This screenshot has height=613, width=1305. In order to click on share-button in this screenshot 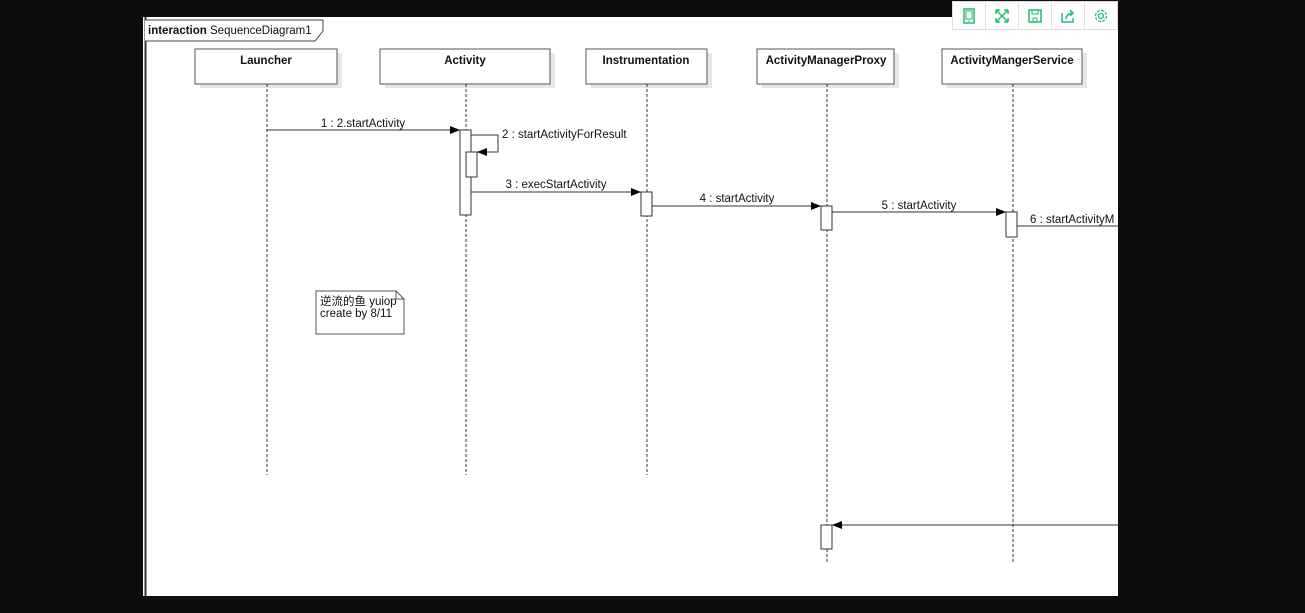, I will do `click(1068, 15)`.